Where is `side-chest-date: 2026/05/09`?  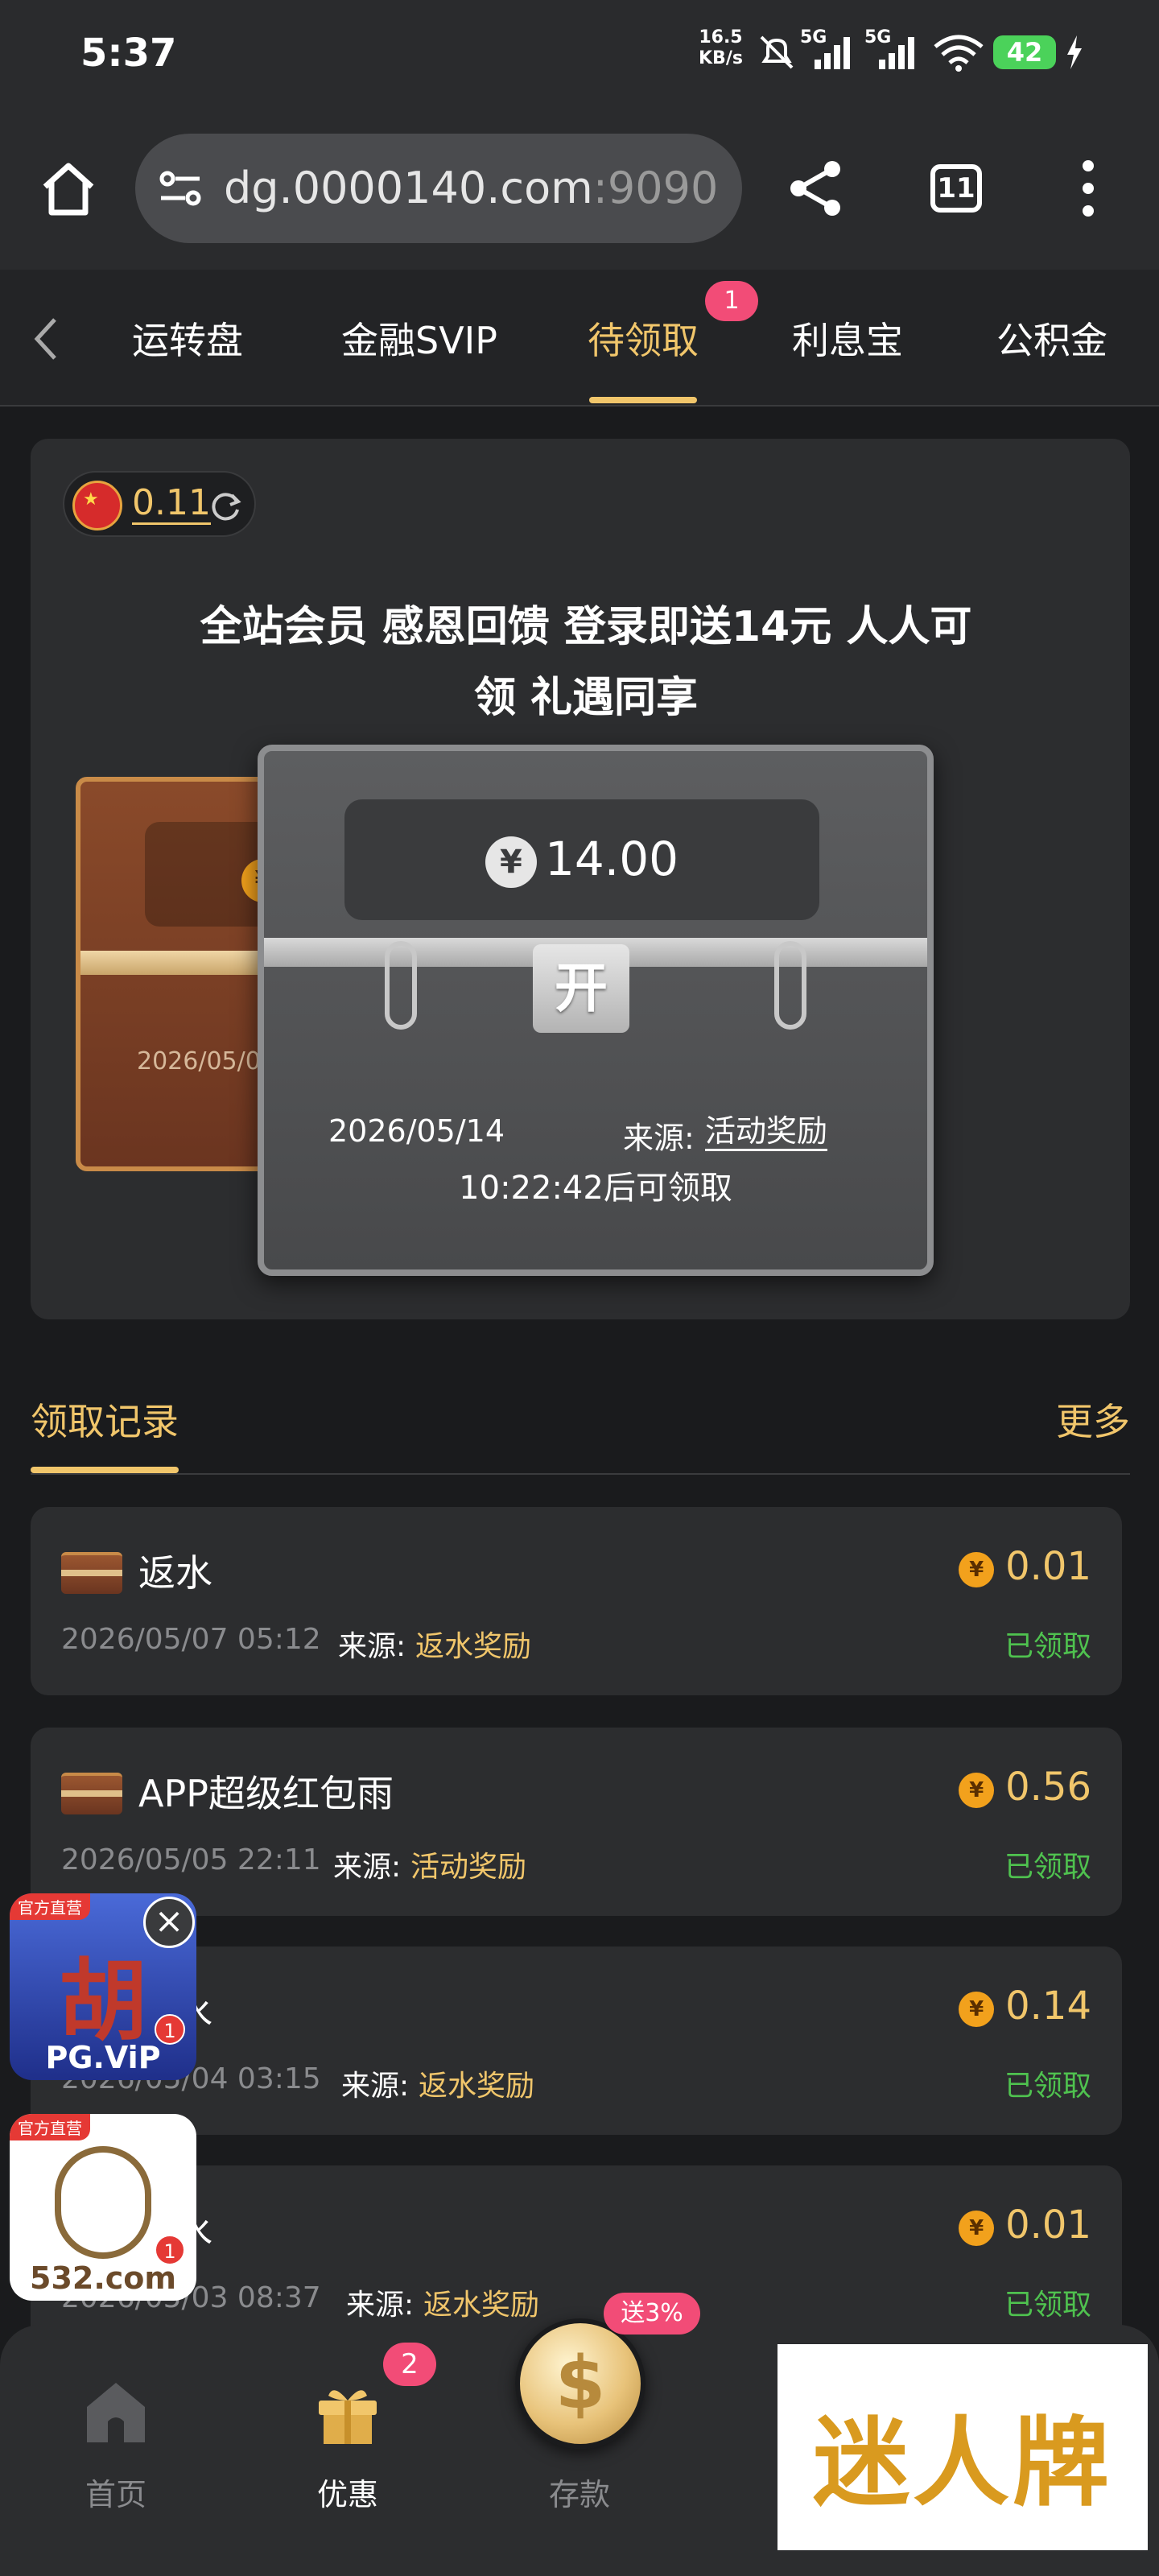 side-chest-date: 2026/05/09 is located at coordinates (206, 1061).